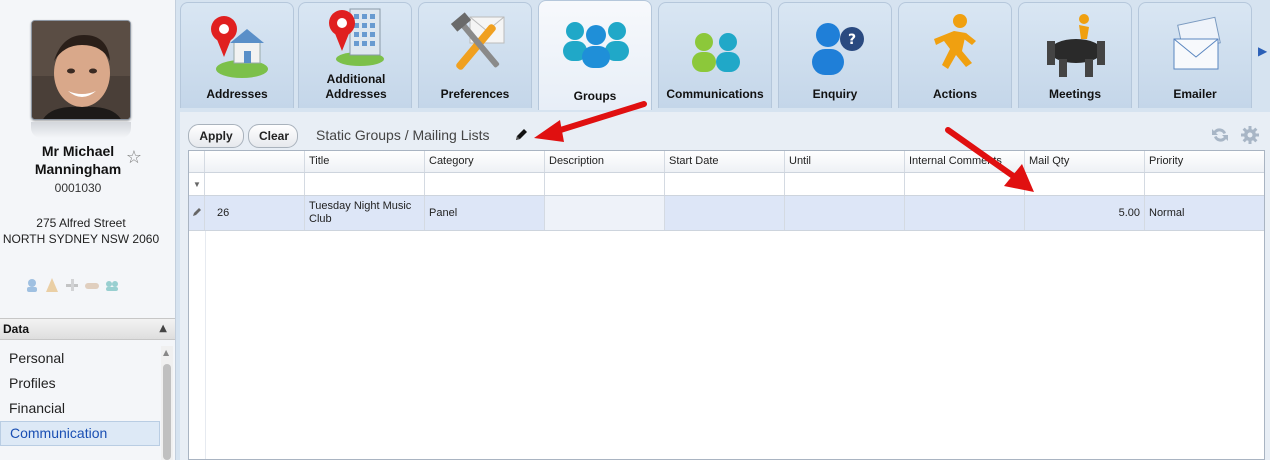  I want to click on cell-title: Tuesday Night Music Club, so click(365, 213).